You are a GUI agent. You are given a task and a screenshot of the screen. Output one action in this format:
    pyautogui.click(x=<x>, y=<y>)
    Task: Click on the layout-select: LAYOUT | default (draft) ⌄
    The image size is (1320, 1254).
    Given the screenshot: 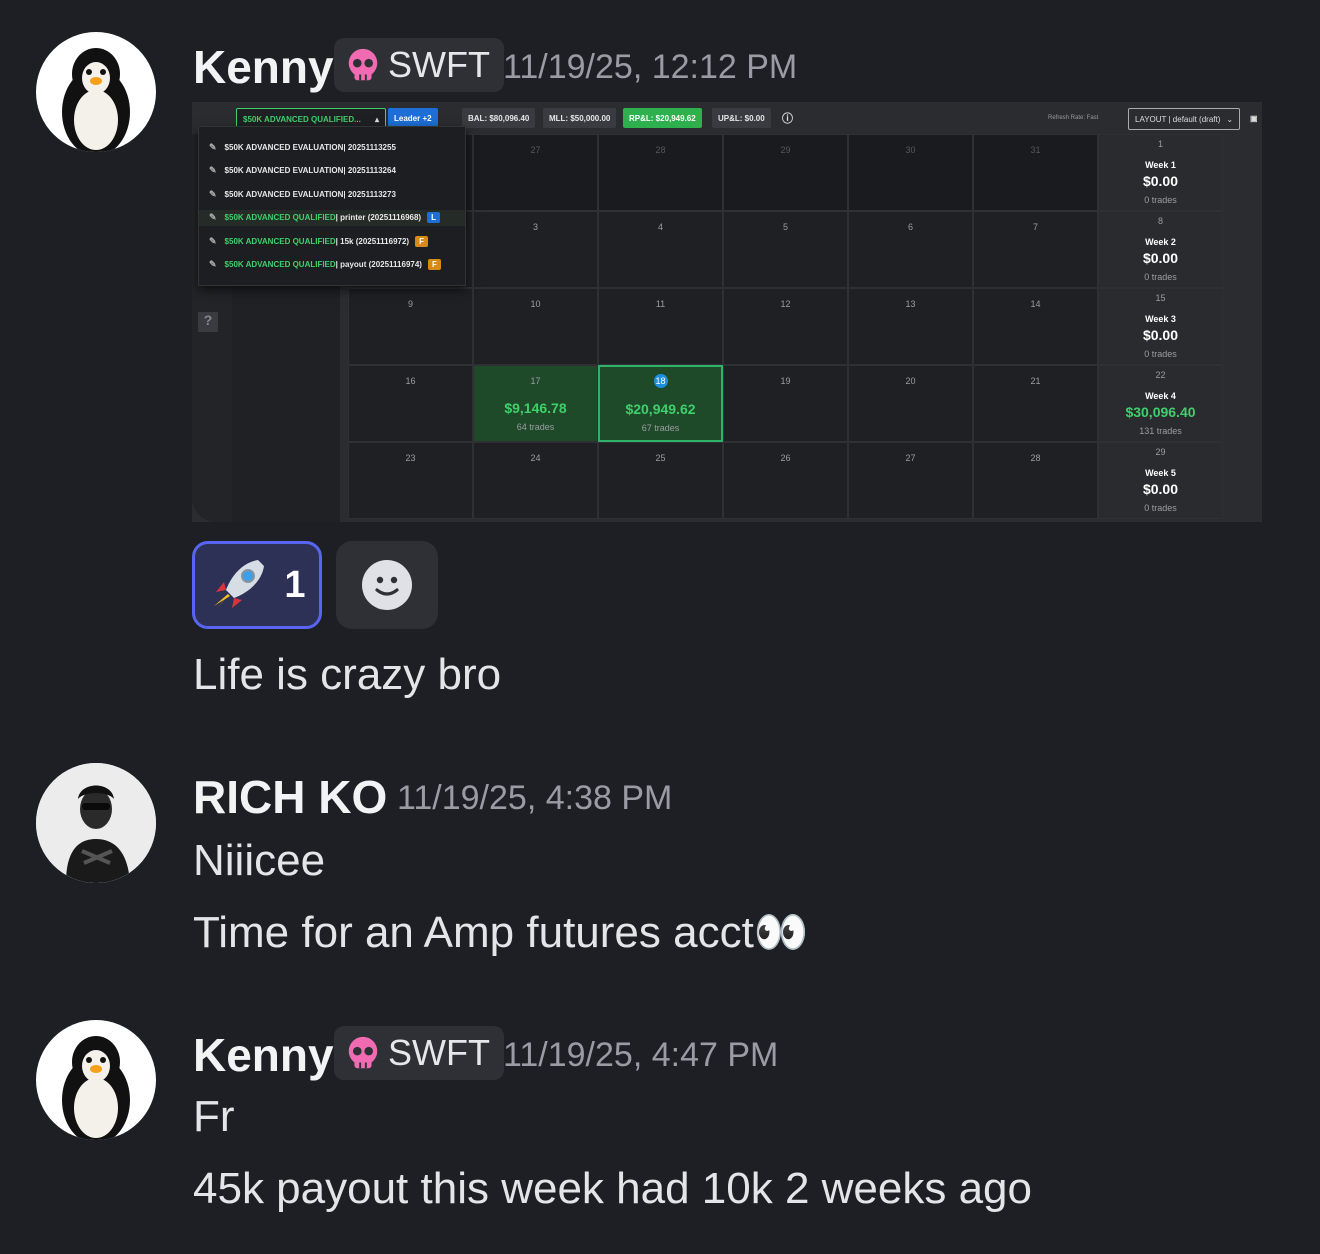 What is the action you would take?
    pyautogui.click(x=1184, y=119)
    